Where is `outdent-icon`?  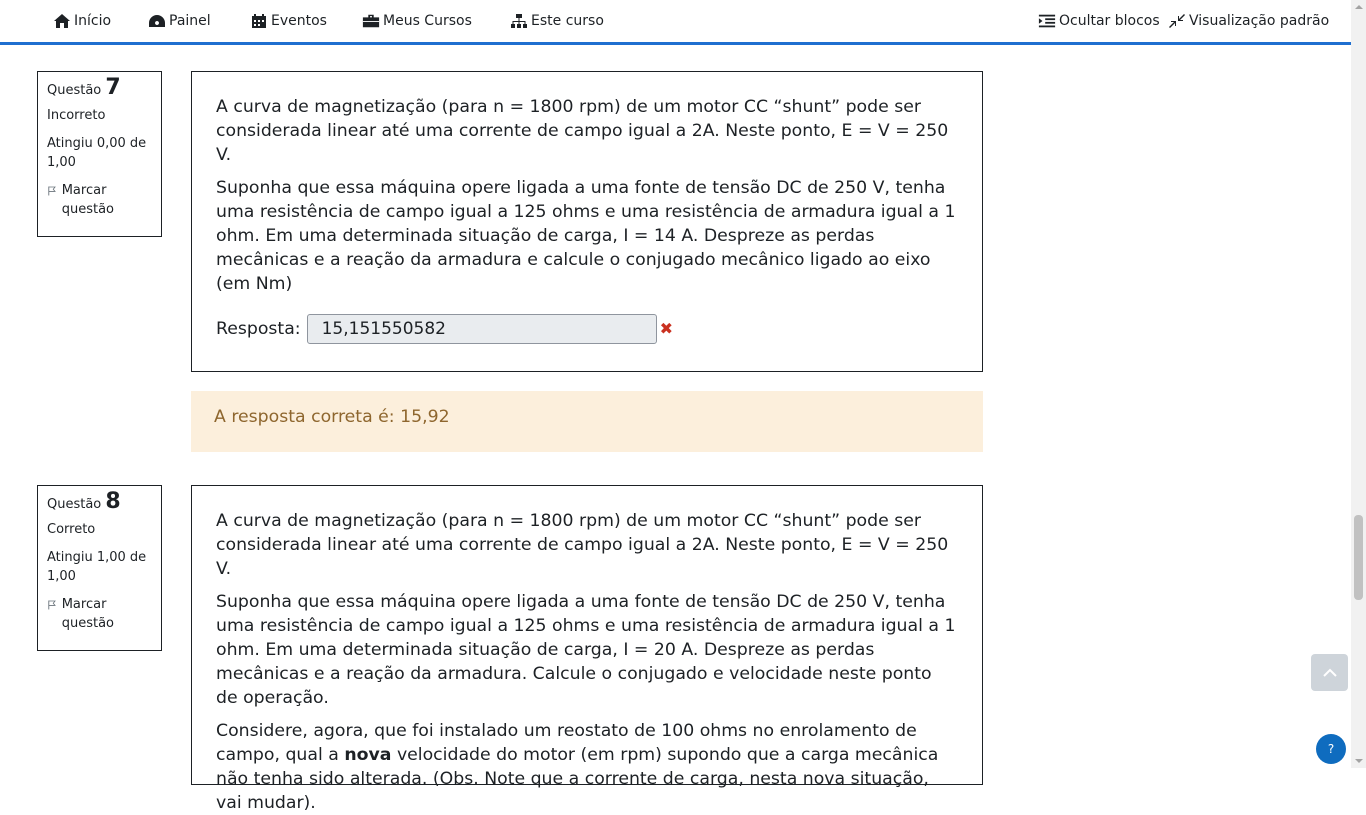 outdent-icon is located at coordinates (1047, 21).